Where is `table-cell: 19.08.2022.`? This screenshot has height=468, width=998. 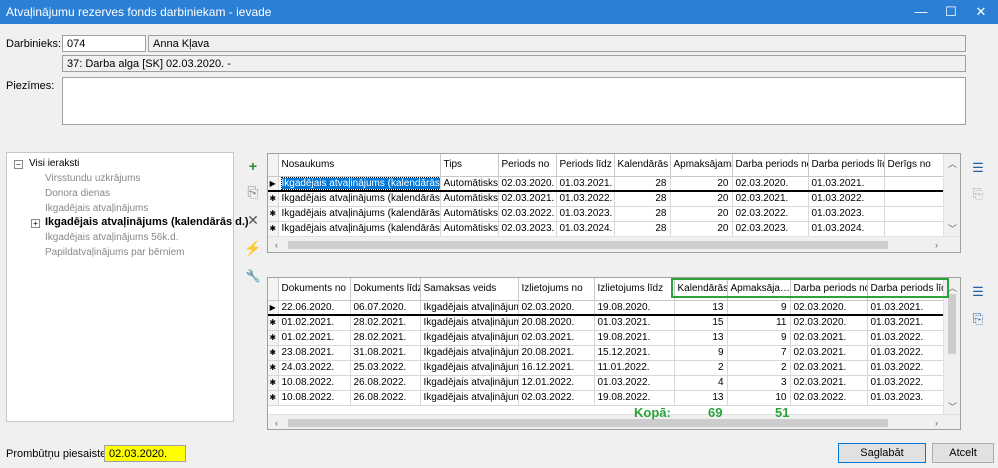
table-cell: 19.08.2022. is located at coordinates (634, 398).